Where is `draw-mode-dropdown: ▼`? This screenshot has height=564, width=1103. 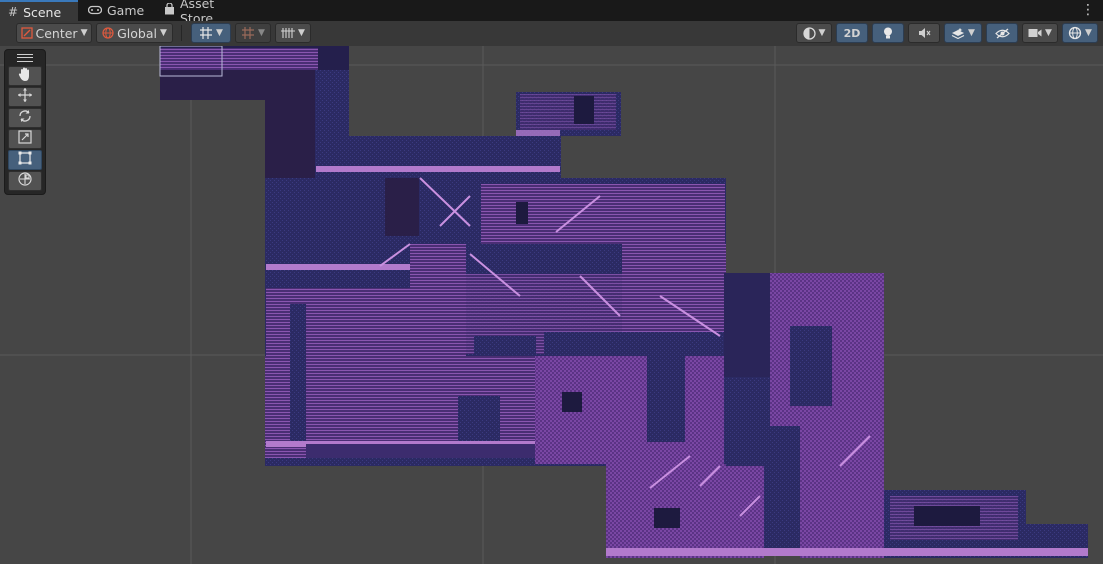 draw-mode-dropdown: ▼ is located at coordinates (814, 33).